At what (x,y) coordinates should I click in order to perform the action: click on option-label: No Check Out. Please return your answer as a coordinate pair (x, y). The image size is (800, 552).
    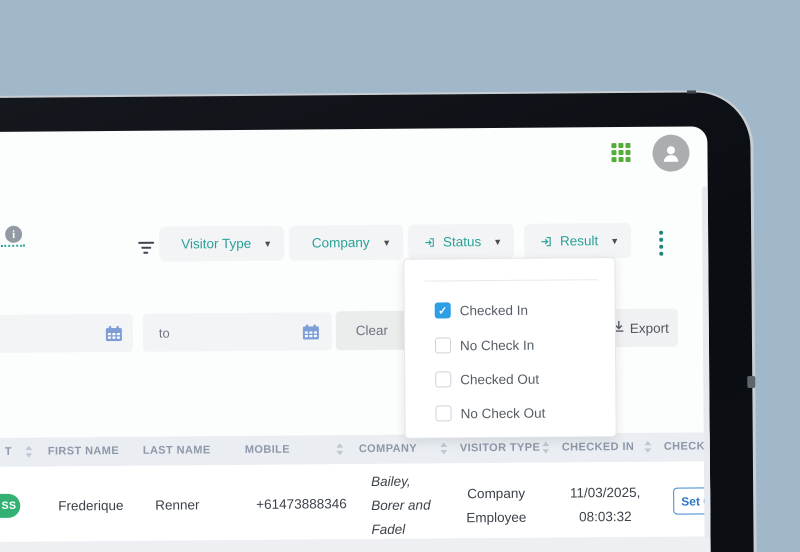
    Looking at the image, I should click on (503, 413).